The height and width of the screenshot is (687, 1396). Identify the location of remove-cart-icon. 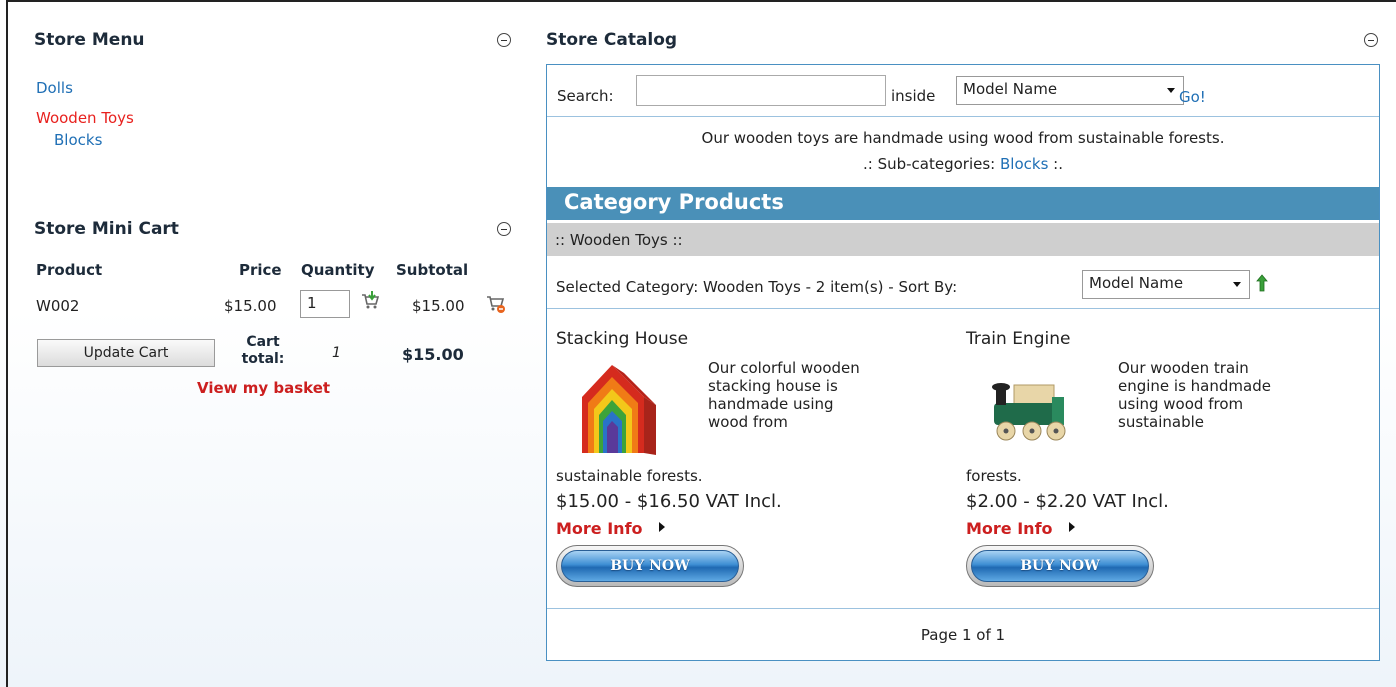
(496, 304).